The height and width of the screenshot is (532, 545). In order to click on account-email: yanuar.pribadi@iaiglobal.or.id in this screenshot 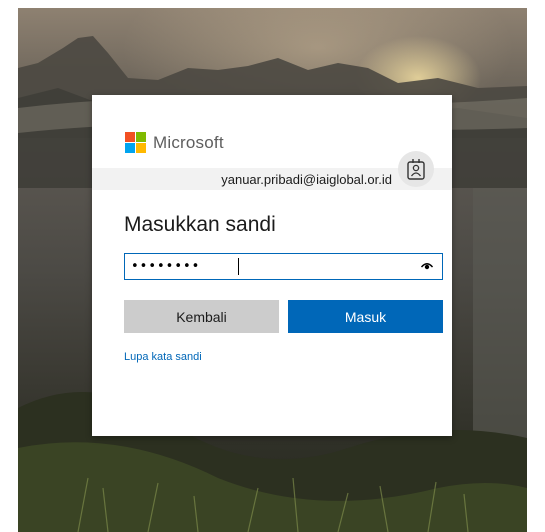, I will do `click(306, 179)`.